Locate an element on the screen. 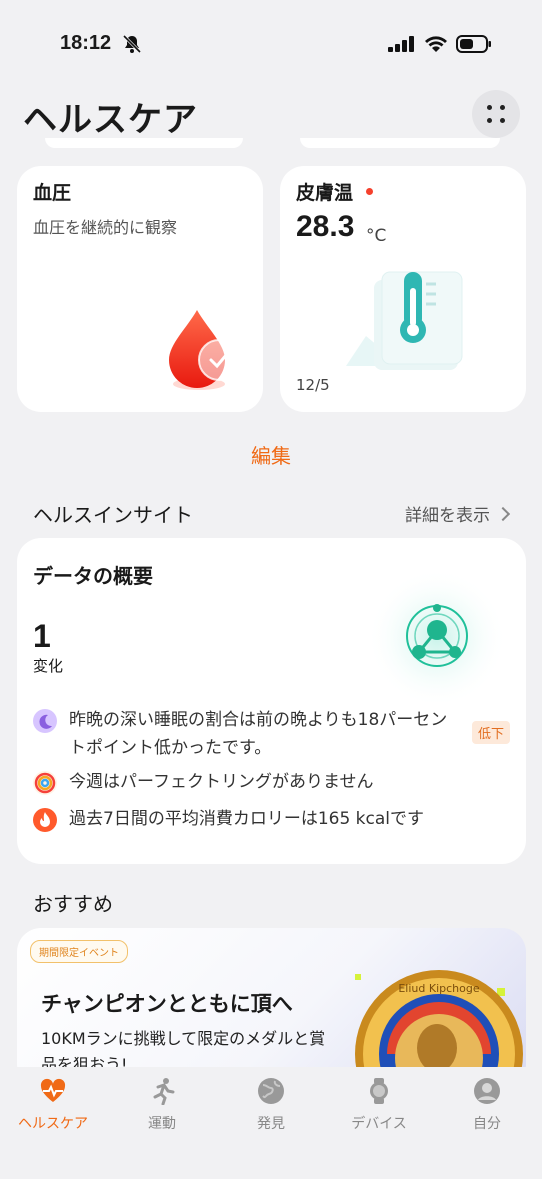  limited-event-badge: 期間限定イベント is located at coordinates (79, 951).